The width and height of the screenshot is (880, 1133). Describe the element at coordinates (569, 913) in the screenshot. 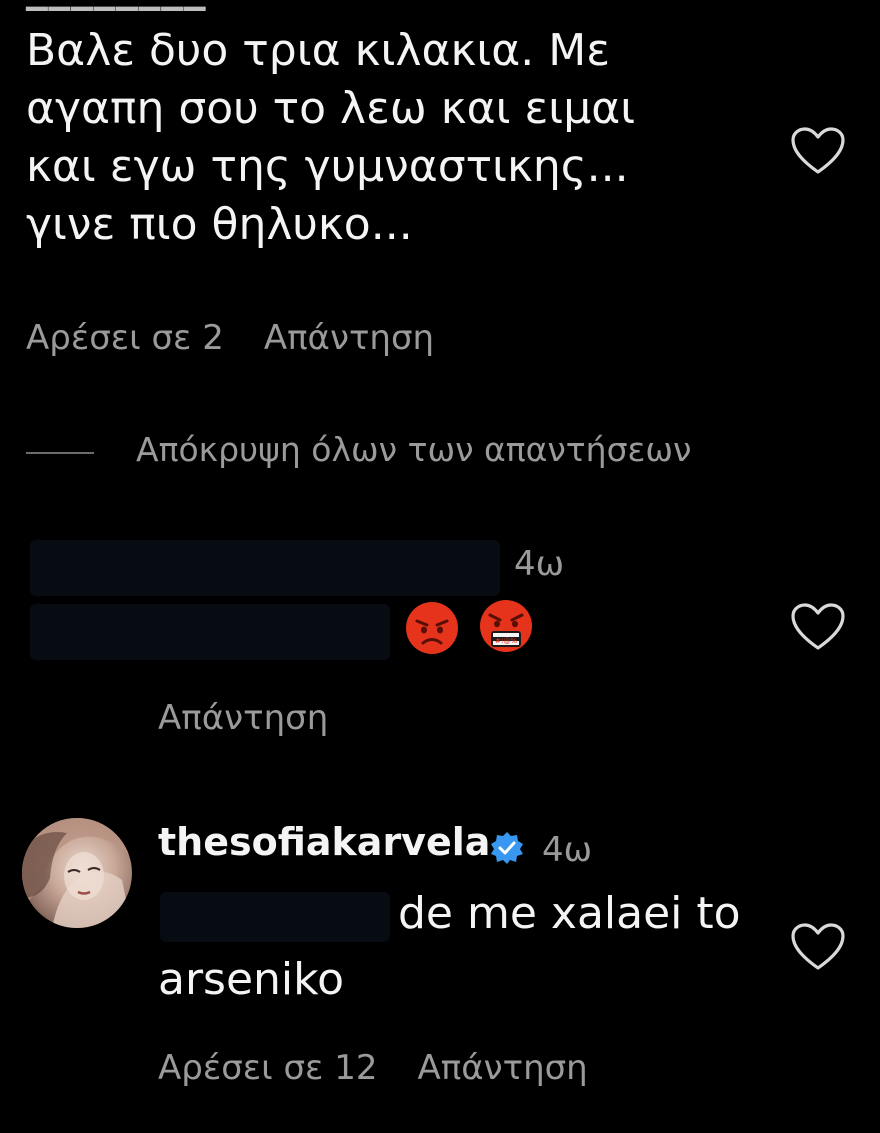

I see `comment-text-line1: de me xalaei to` at that location.